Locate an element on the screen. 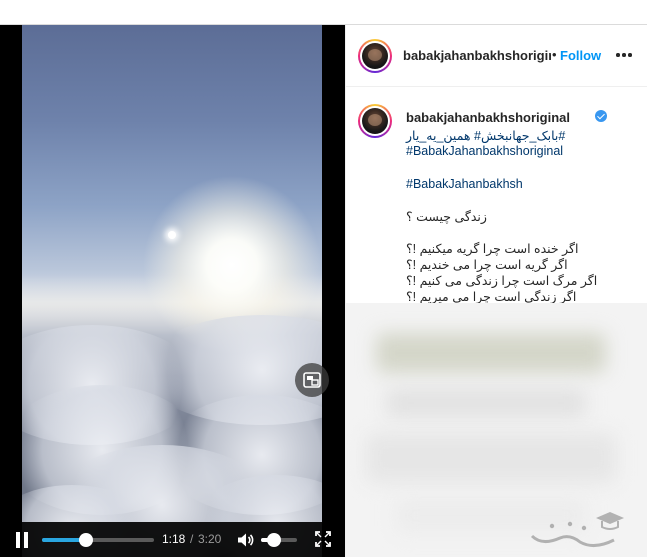  caption-hashtags-persian: بابک_جهانبخش# همین_یه_یار# is located at coordinates (485, 135).